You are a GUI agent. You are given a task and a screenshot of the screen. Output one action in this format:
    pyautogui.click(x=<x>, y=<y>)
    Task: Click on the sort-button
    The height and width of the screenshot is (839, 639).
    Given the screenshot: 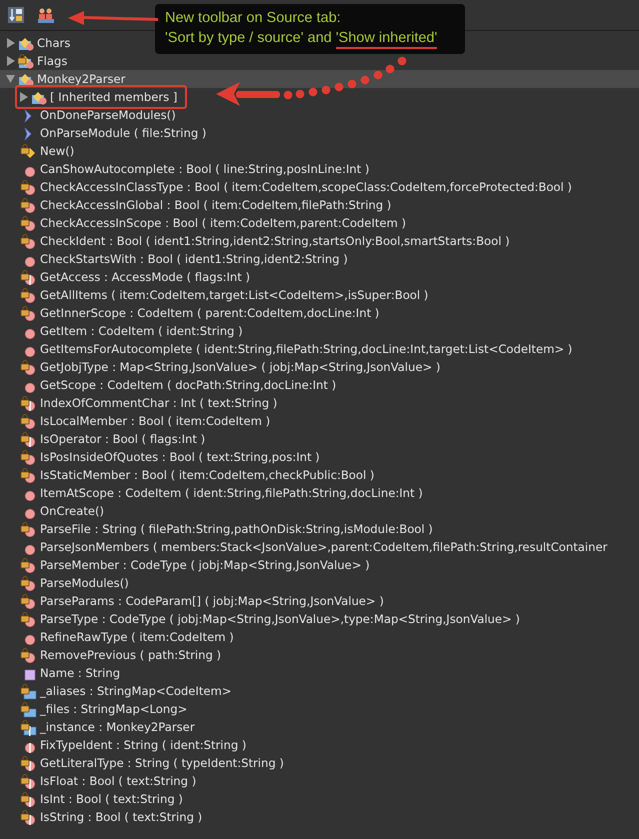 What is the action you would take?
    pyautogui.click(x=16, y=15)
    